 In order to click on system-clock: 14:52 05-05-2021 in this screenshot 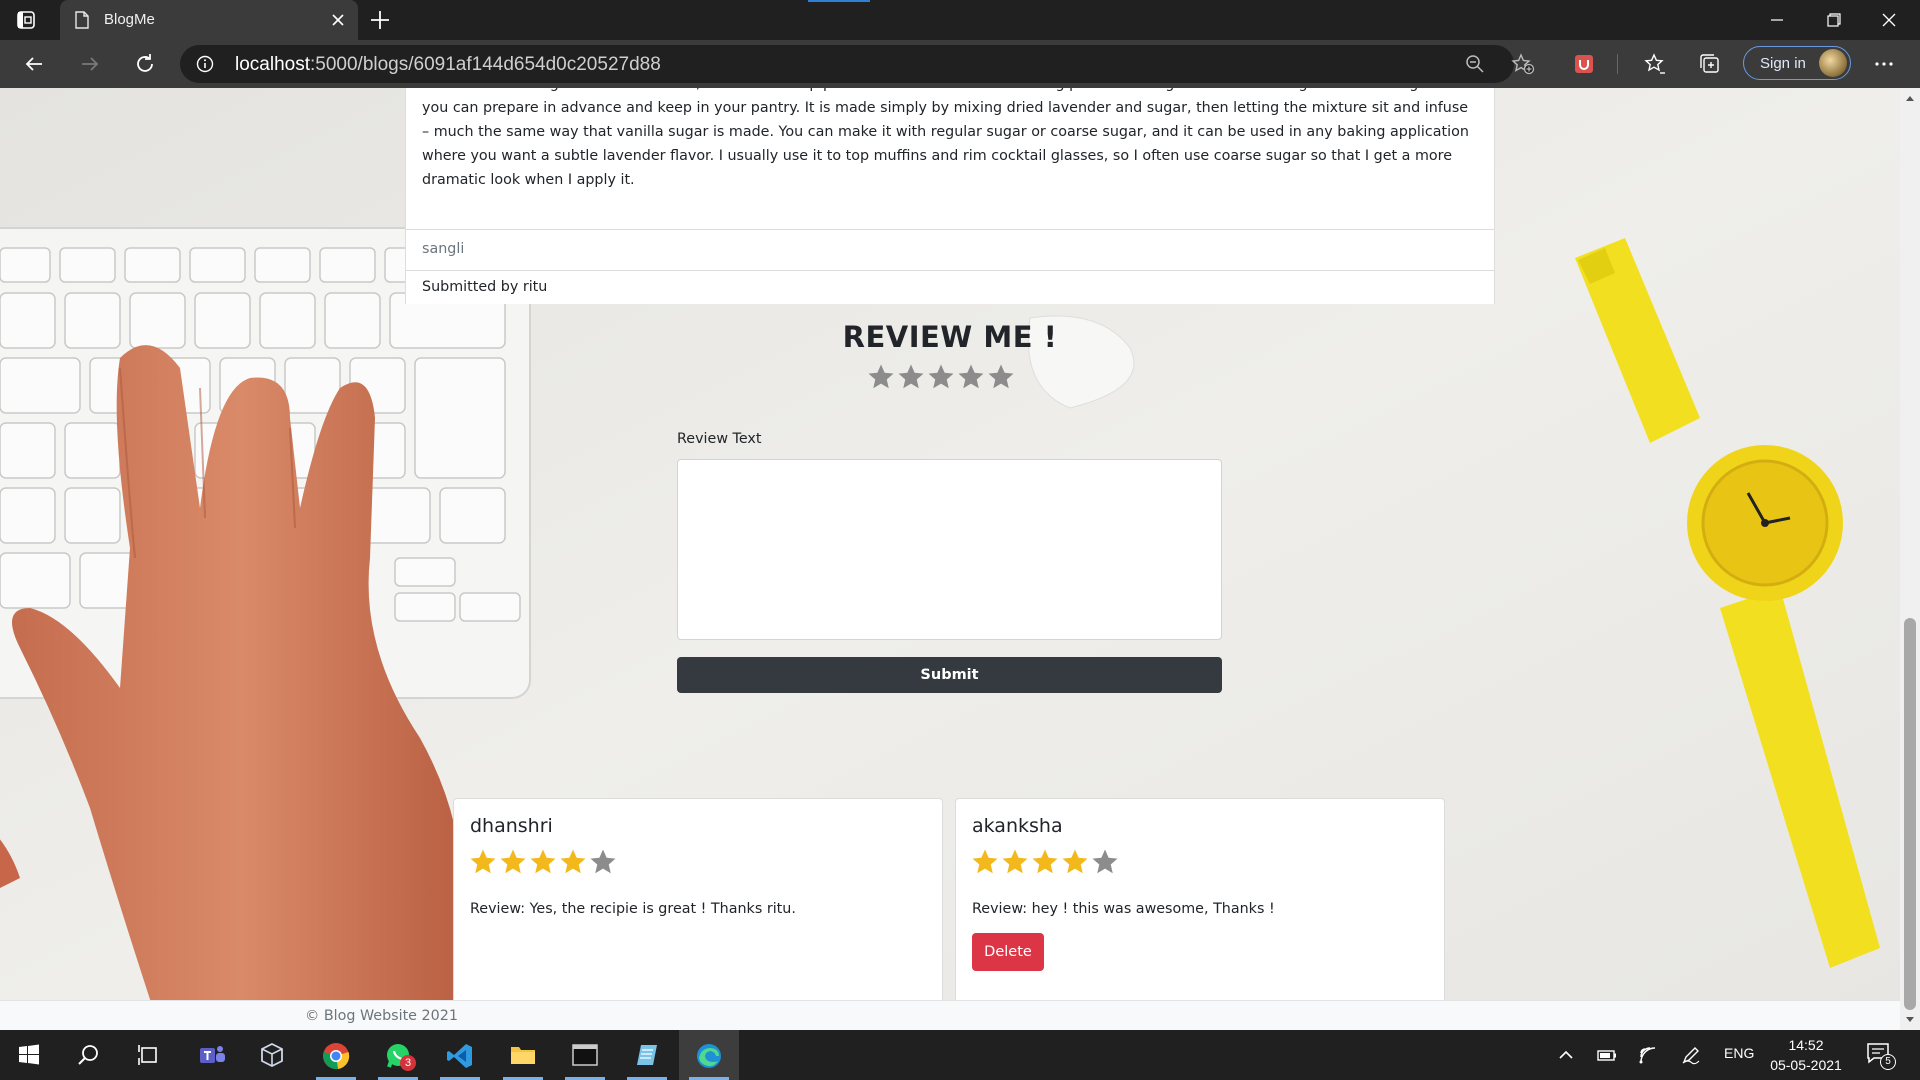, I will do `click(1806, 1055)`.